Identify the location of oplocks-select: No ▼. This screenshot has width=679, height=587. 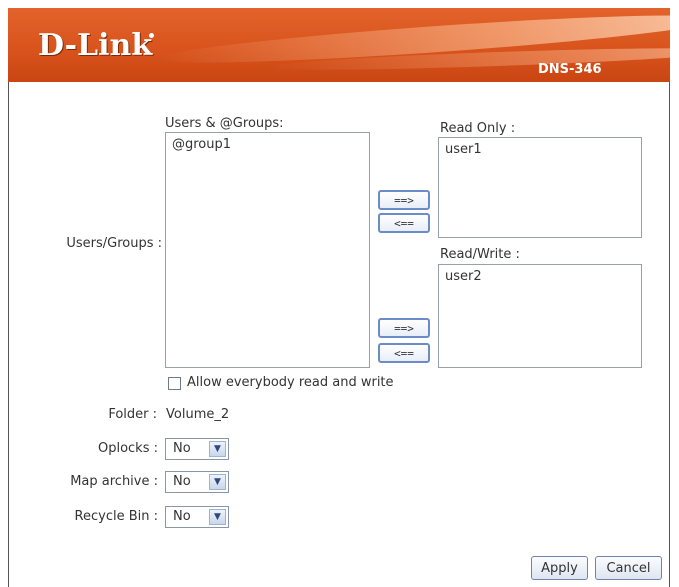
(197, 449).